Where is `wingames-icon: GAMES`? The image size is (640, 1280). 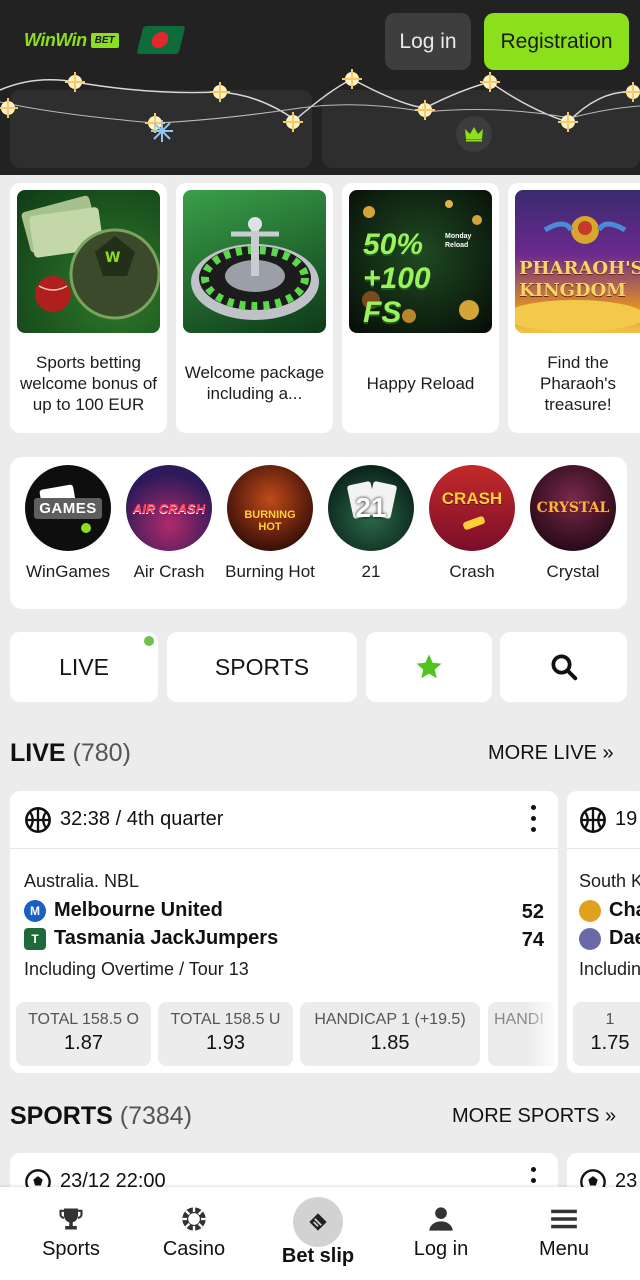
wingames-icon: GAMES is located at coordinates (68, 508).